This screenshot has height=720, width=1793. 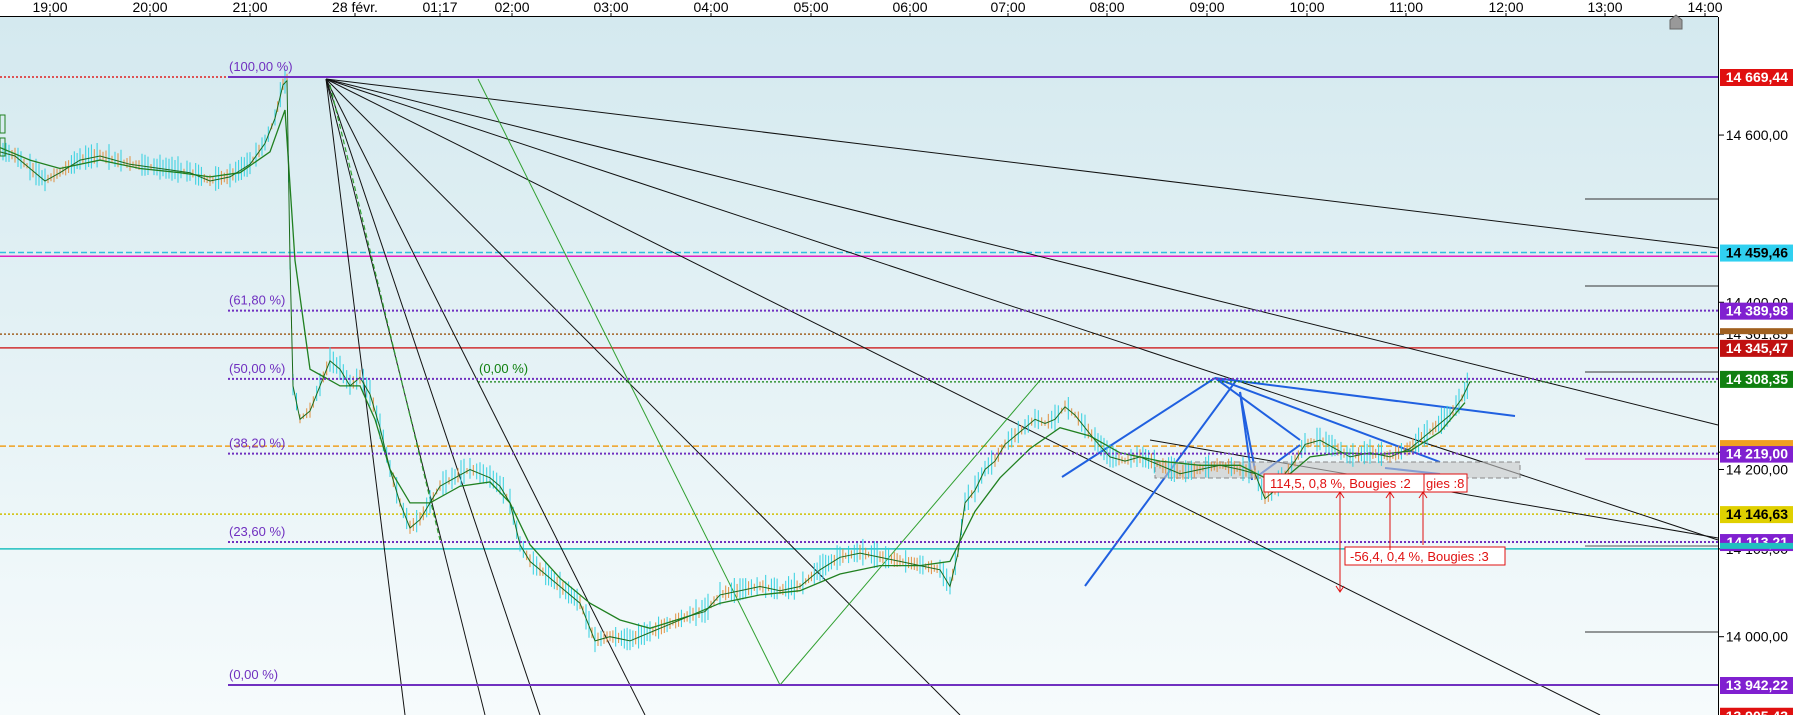 I want to click on x-tick-label: 07:00, so click(x=1007, y=7).